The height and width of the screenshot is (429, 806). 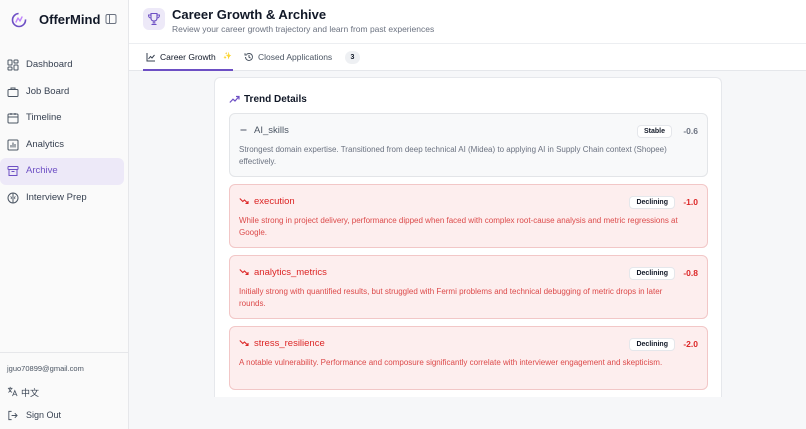 What do you see at coordinates (234, 99) in the screenshot?
I see `trending-up-icon` at bounding box center [234, 99].